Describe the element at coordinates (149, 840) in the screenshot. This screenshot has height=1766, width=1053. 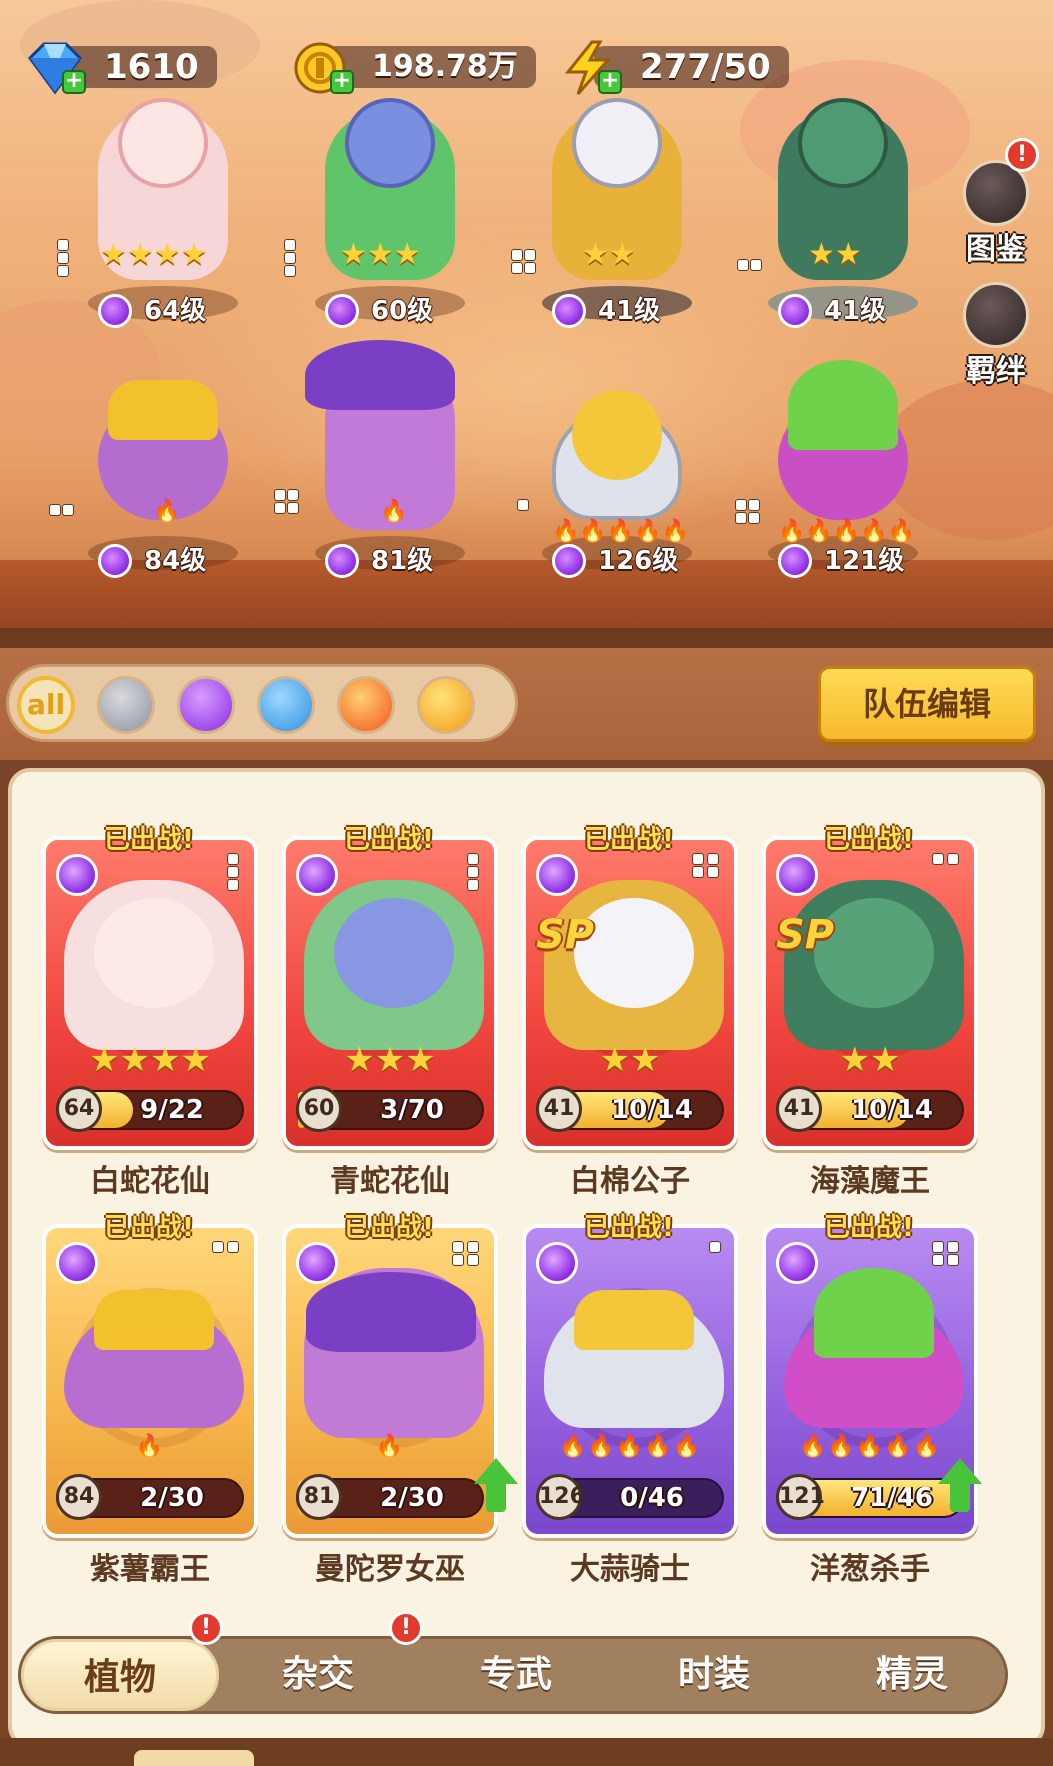
I see `deployed-tag: 已出战!` at that location.